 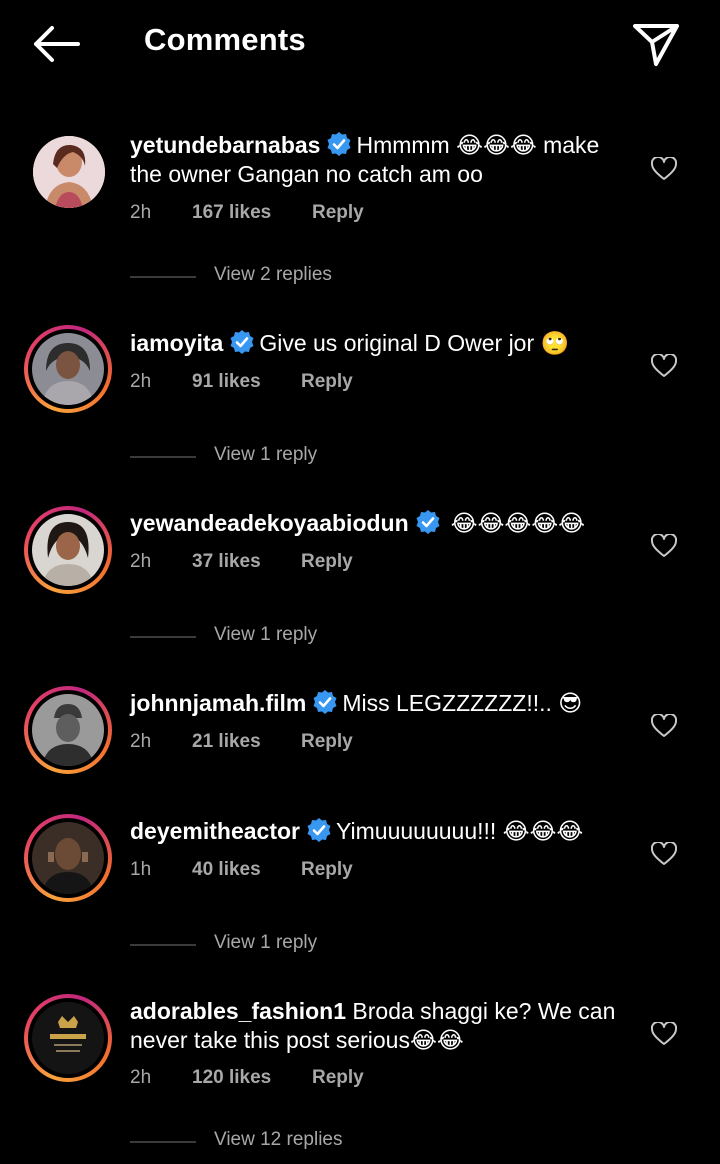 I want to click on comment-likes: 120 likes, so click(x=231, y=1078).